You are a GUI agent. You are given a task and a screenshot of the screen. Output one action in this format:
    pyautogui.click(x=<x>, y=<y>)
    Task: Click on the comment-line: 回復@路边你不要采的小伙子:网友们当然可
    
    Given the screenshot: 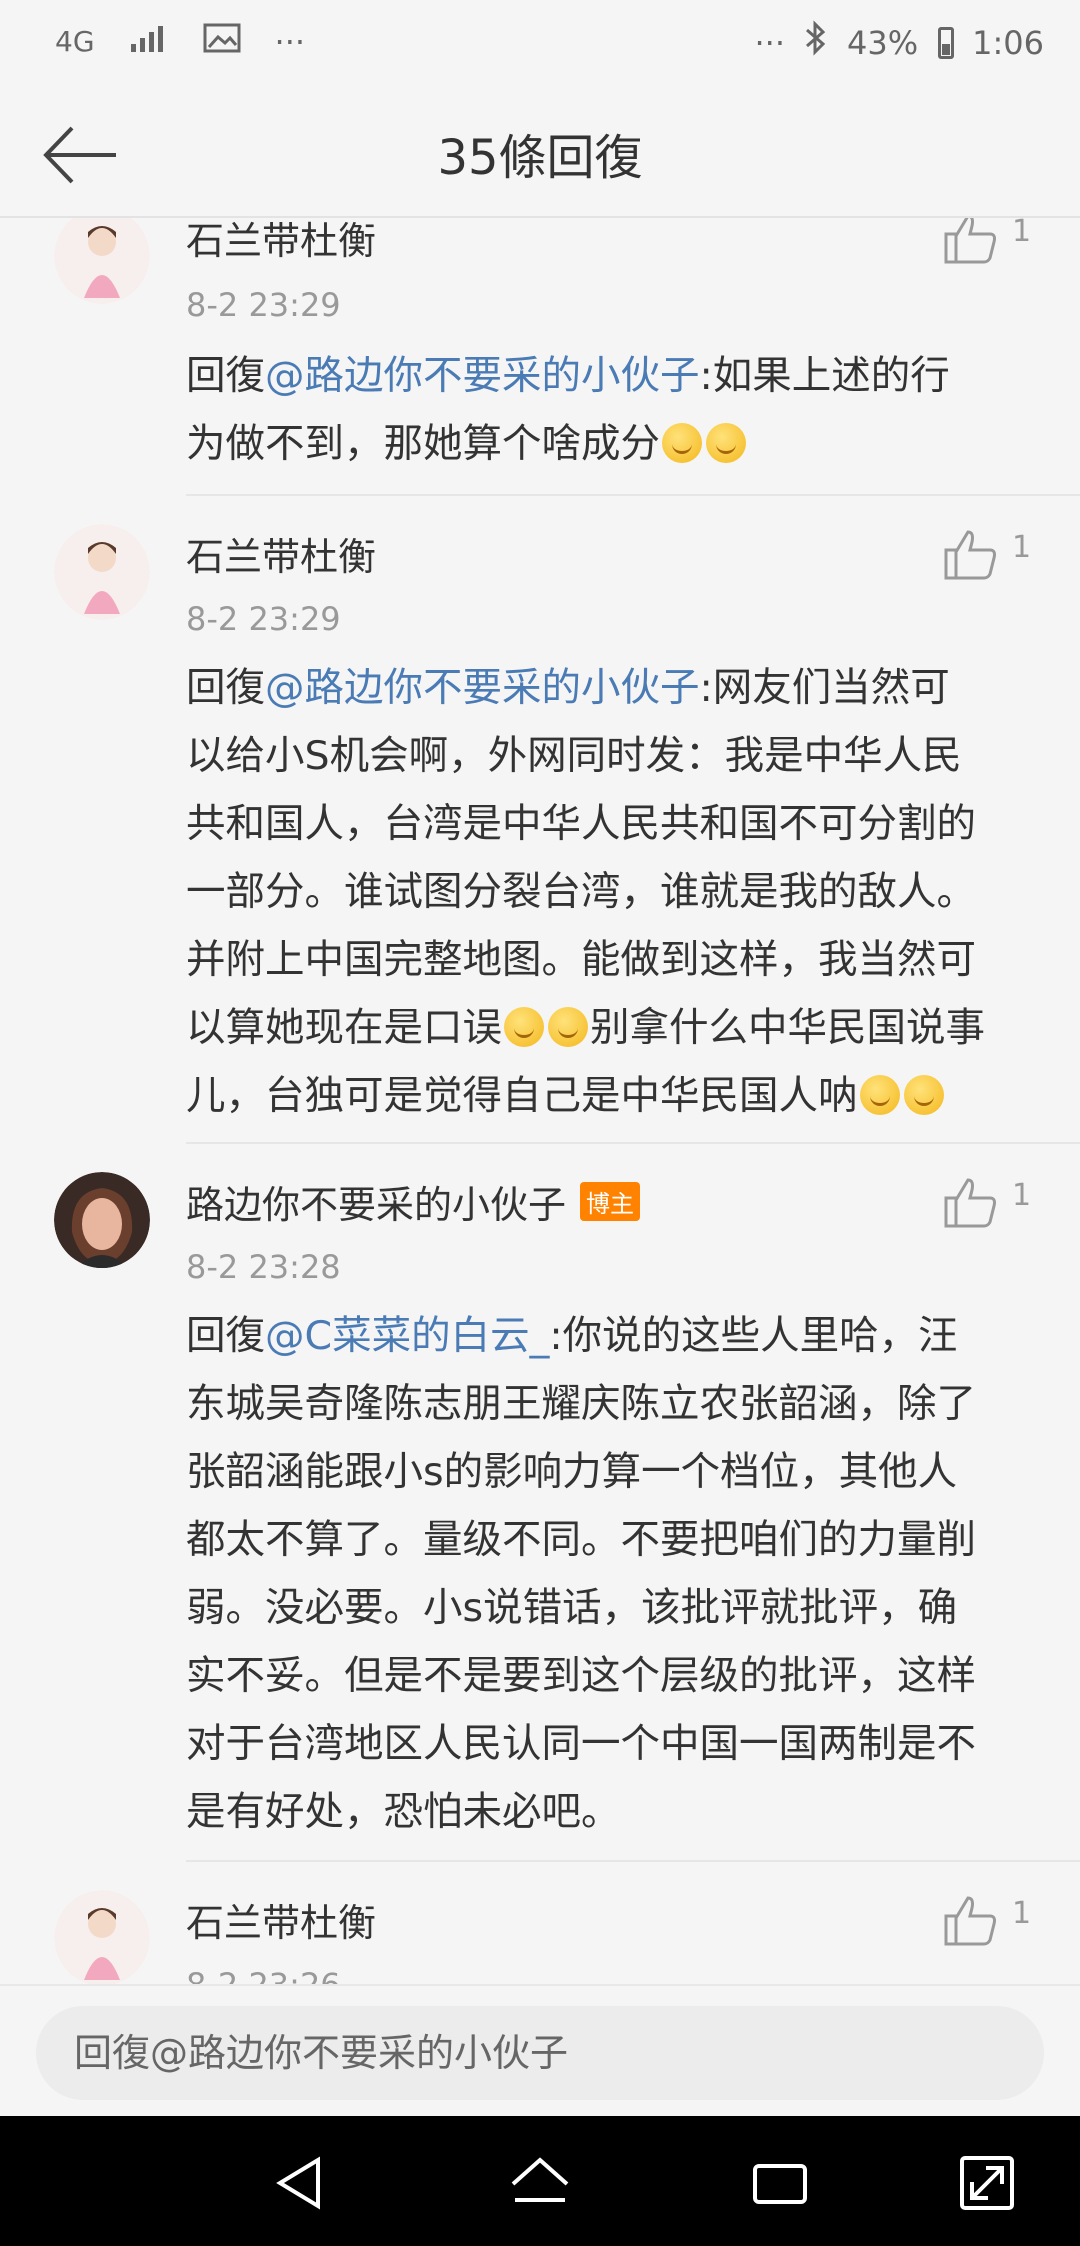 What is the action you would take?
    pyautogui.click(x=568, y=688)
    